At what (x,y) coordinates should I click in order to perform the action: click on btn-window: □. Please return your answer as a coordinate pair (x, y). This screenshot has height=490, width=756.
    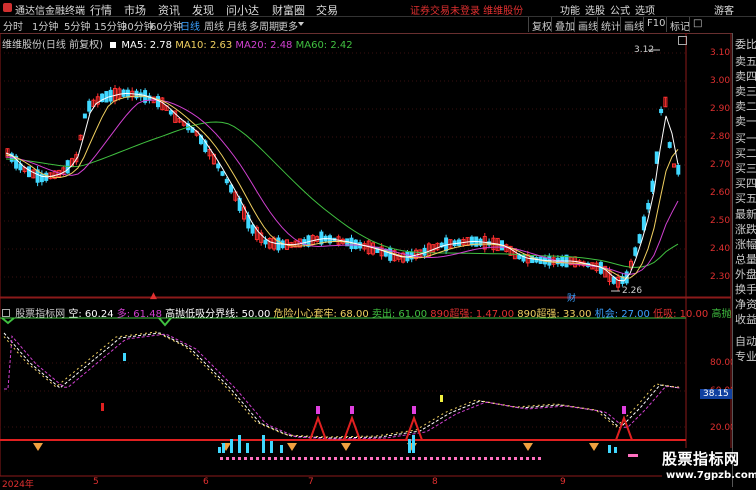
    Looking at the image, I should click on (697, 24).